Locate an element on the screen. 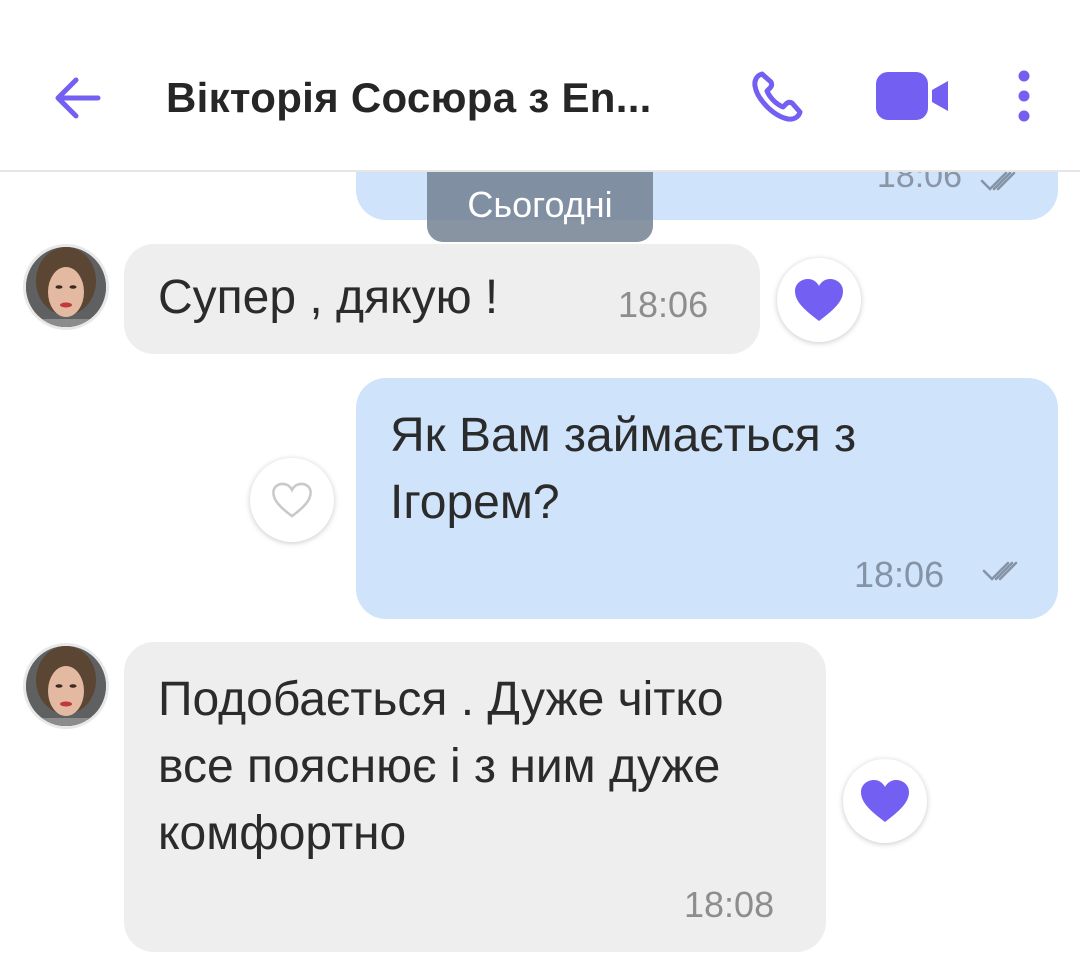  video-call-button is located at coordinates (912, 96).